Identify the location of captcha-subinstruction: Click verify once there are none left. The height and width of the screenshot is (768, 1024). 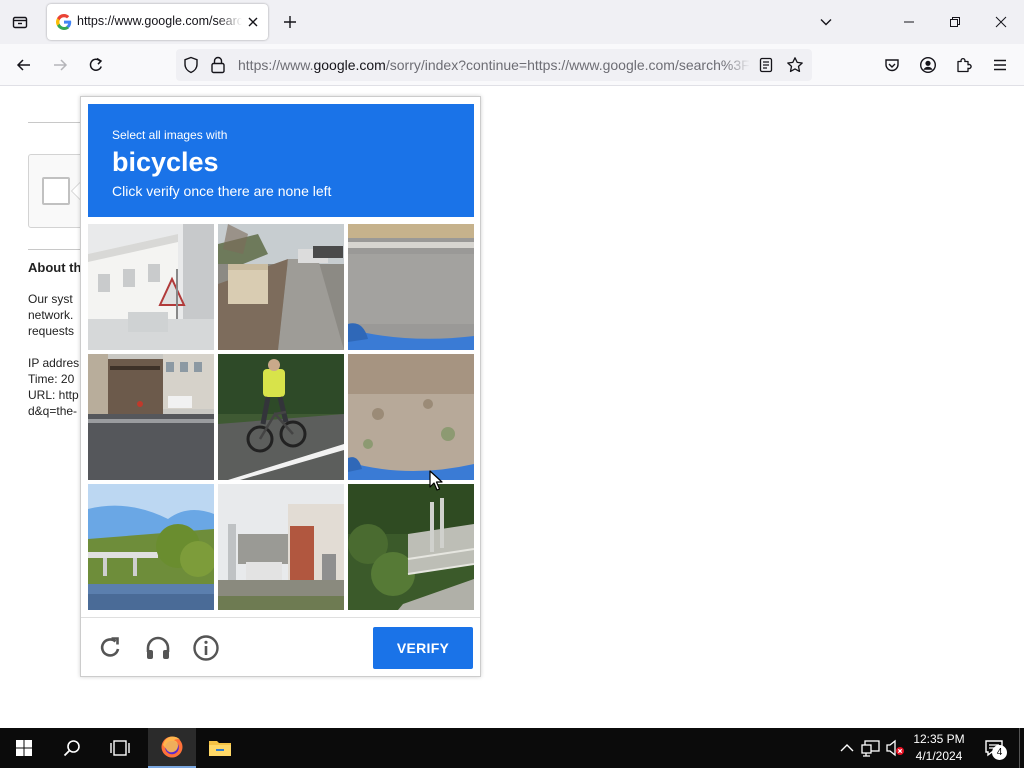
(222, 191).